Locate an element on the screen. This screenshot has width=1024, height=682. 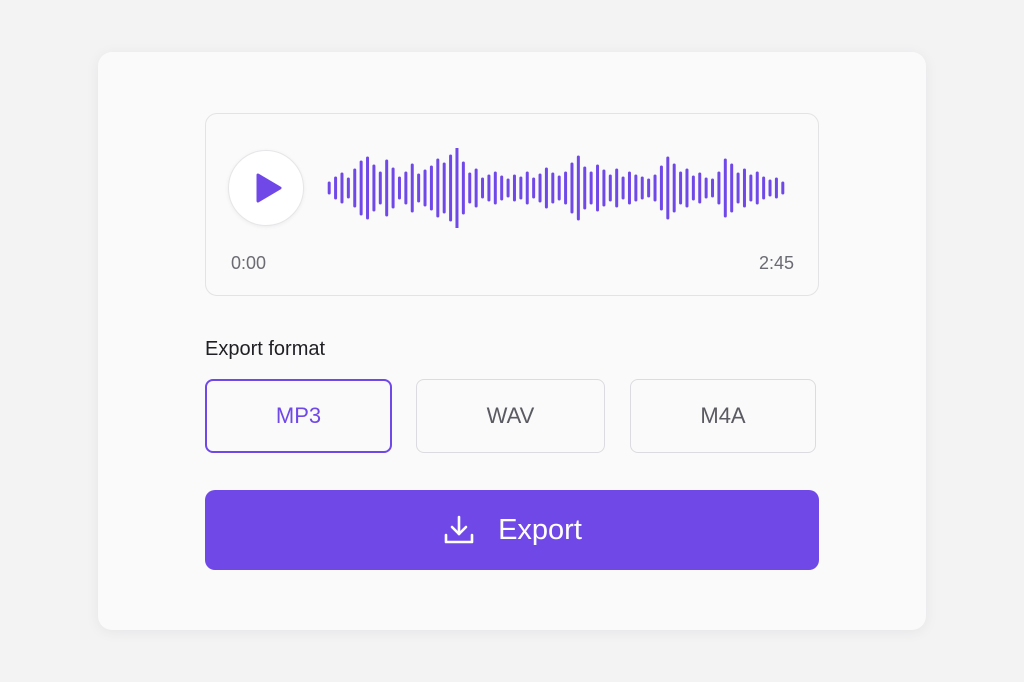
play-icon is located at coordinates (268, 188).